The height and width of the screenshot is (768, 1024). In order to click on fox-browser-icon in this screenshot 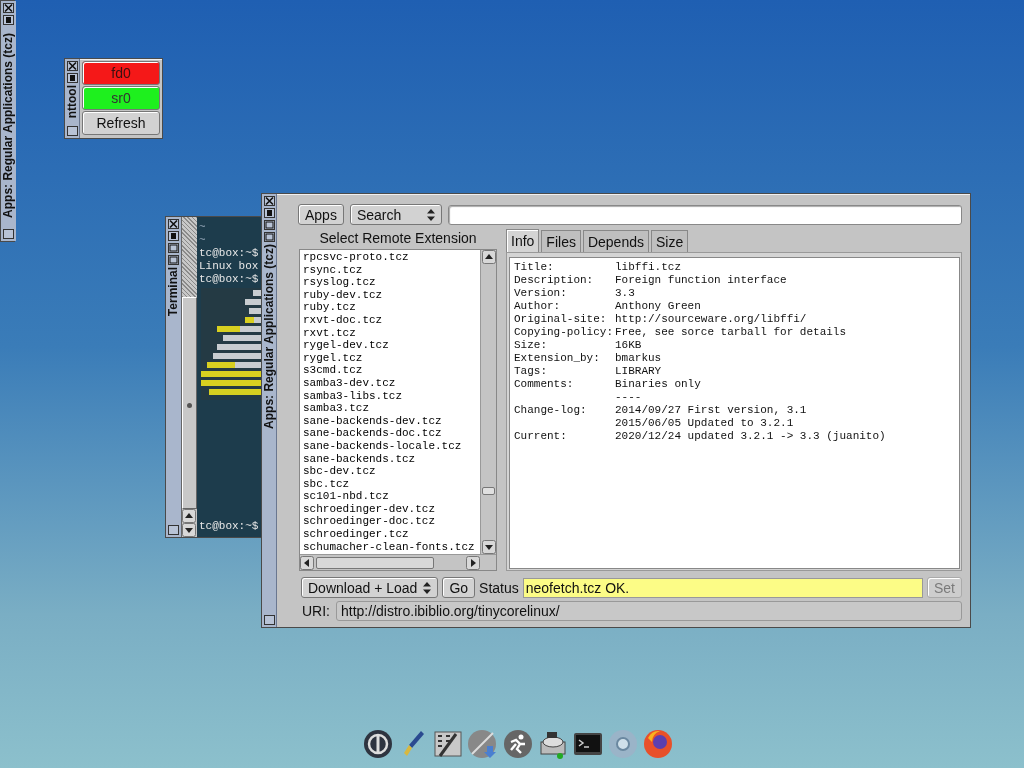, I will do `click(658, 744)`.